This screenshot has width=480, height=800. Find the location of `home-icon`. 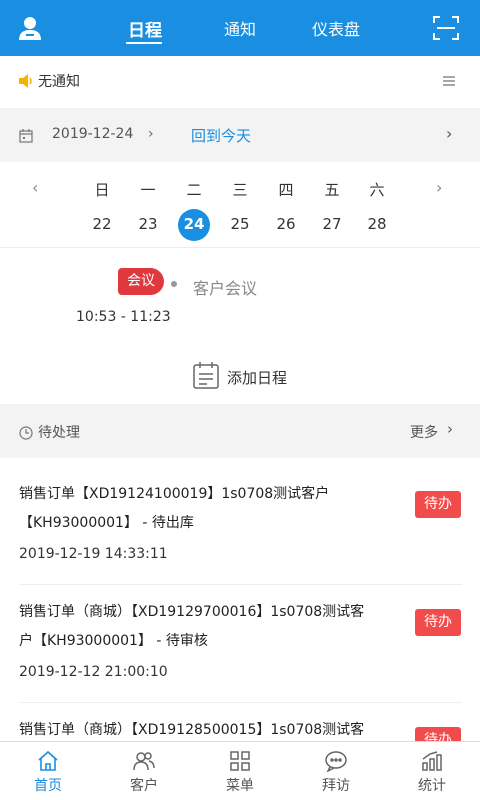

home-icon is located at coordinates (48, 761).